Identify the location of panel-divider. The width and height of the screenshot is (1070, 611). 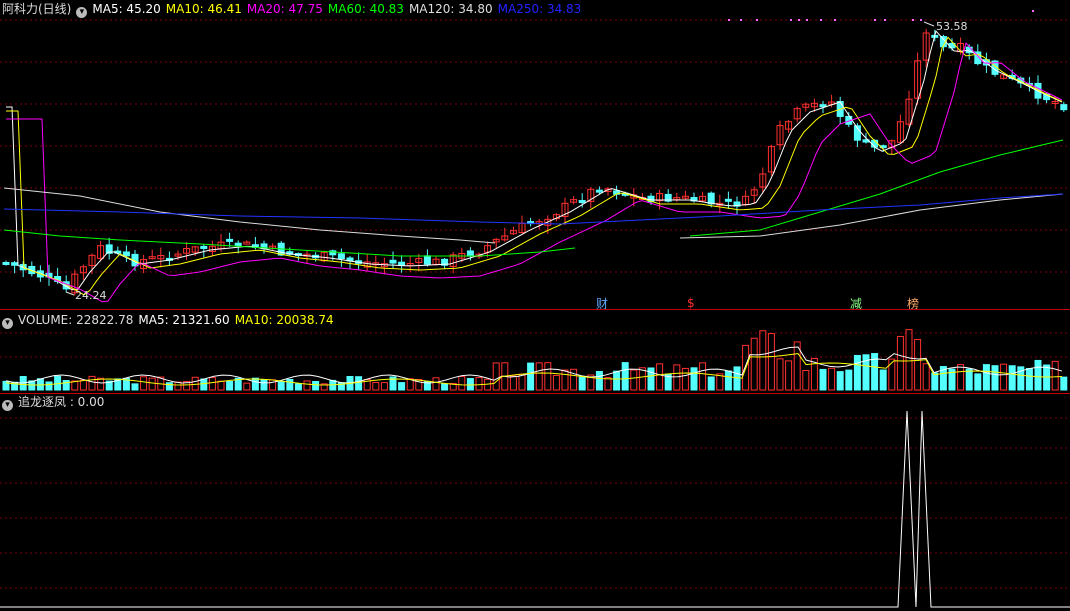
(535, 309).